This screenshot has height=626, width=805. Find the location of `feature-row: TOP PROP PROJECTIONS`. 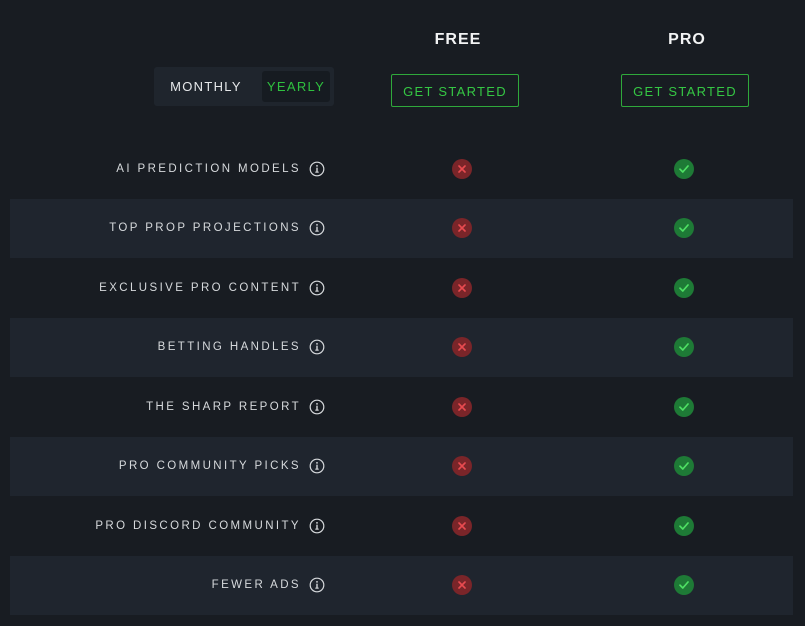

feature-row: TOP PROP PROJECTIONS is located at coordinates (401, 228).